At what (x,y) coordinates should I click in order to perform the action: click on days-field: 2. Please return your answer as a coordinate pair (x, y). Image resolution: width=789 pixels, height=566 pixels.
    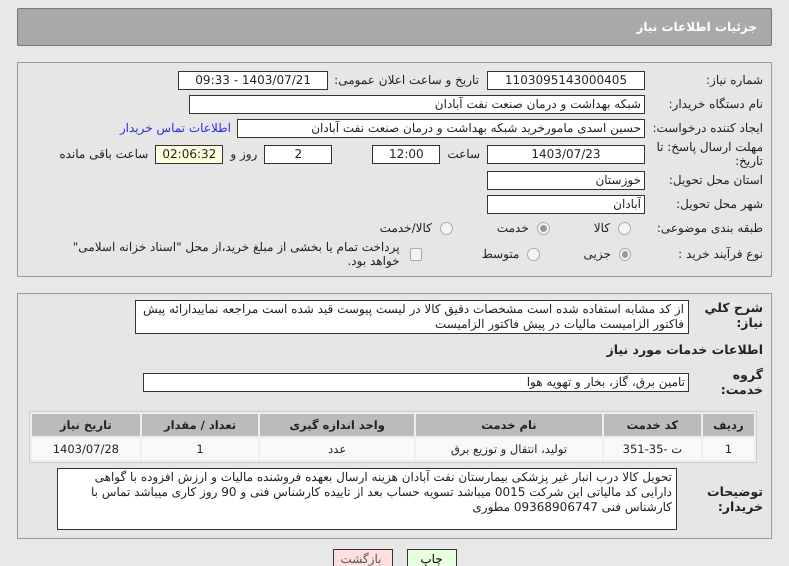
    Looking at the image, I should click on (298, 154).